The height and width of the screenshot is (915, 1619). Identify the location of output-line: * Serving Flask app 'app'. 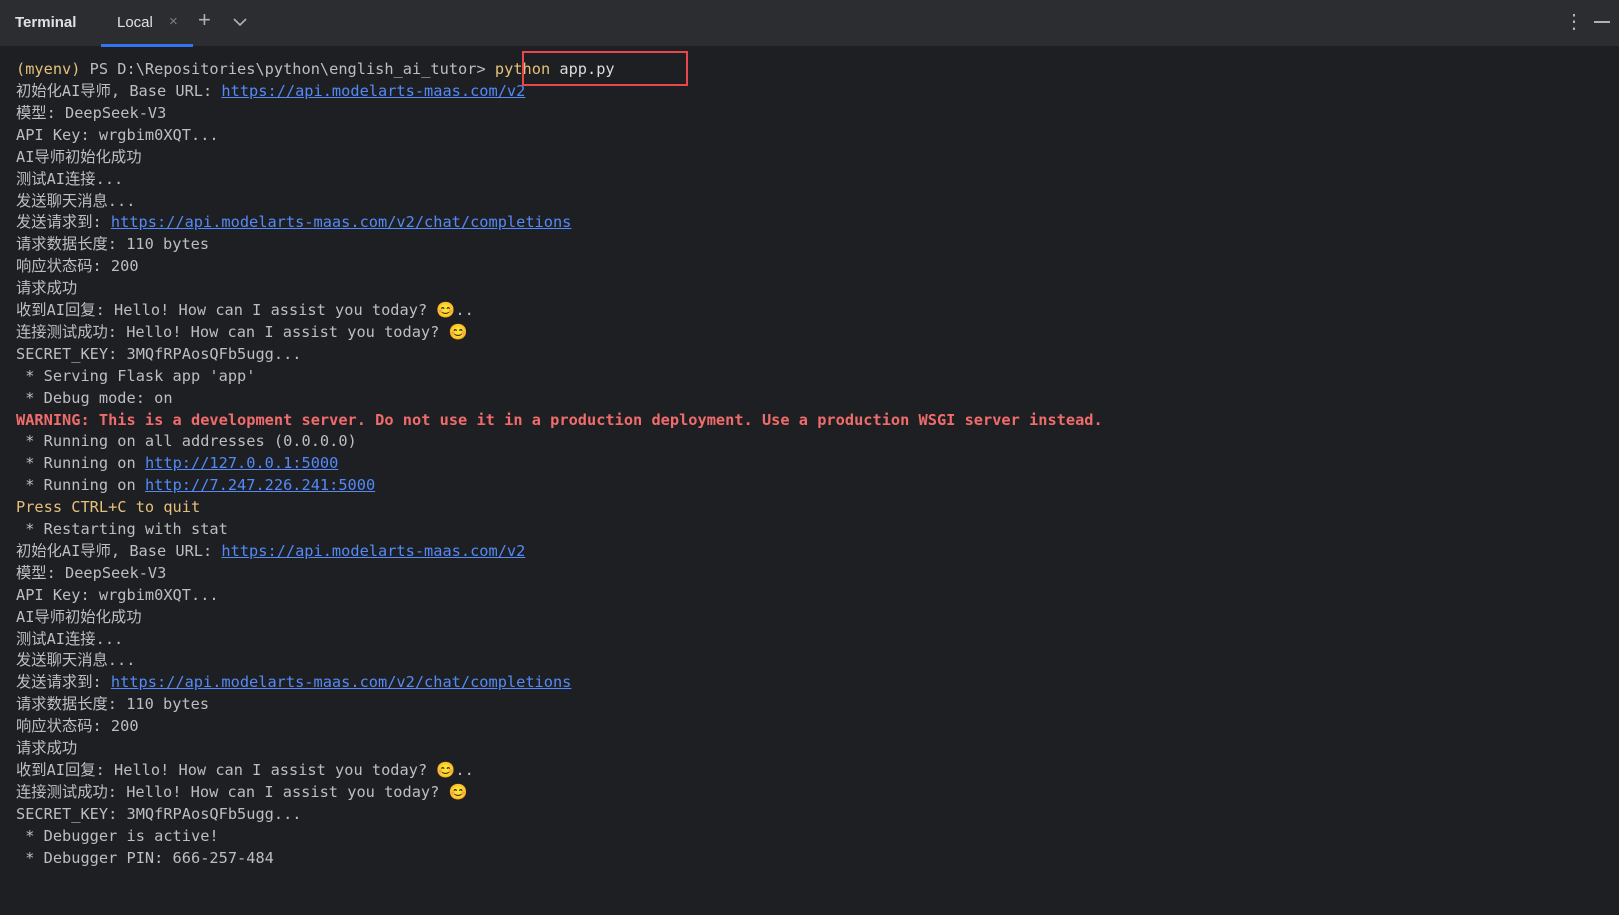
(136, 375).